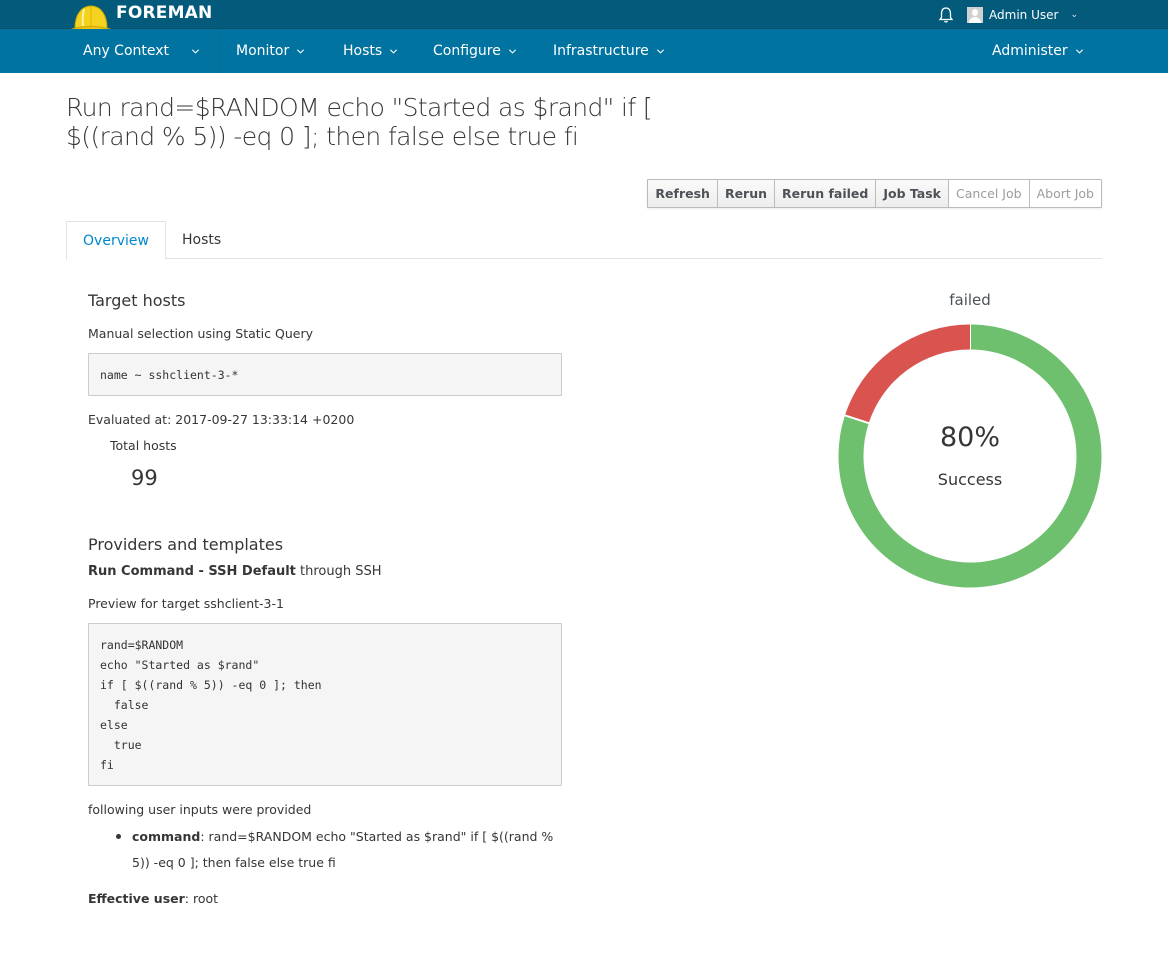 This screenshot has height=967, width=1168. I want to click on user-menu: Admin User, so click(1023, 15).